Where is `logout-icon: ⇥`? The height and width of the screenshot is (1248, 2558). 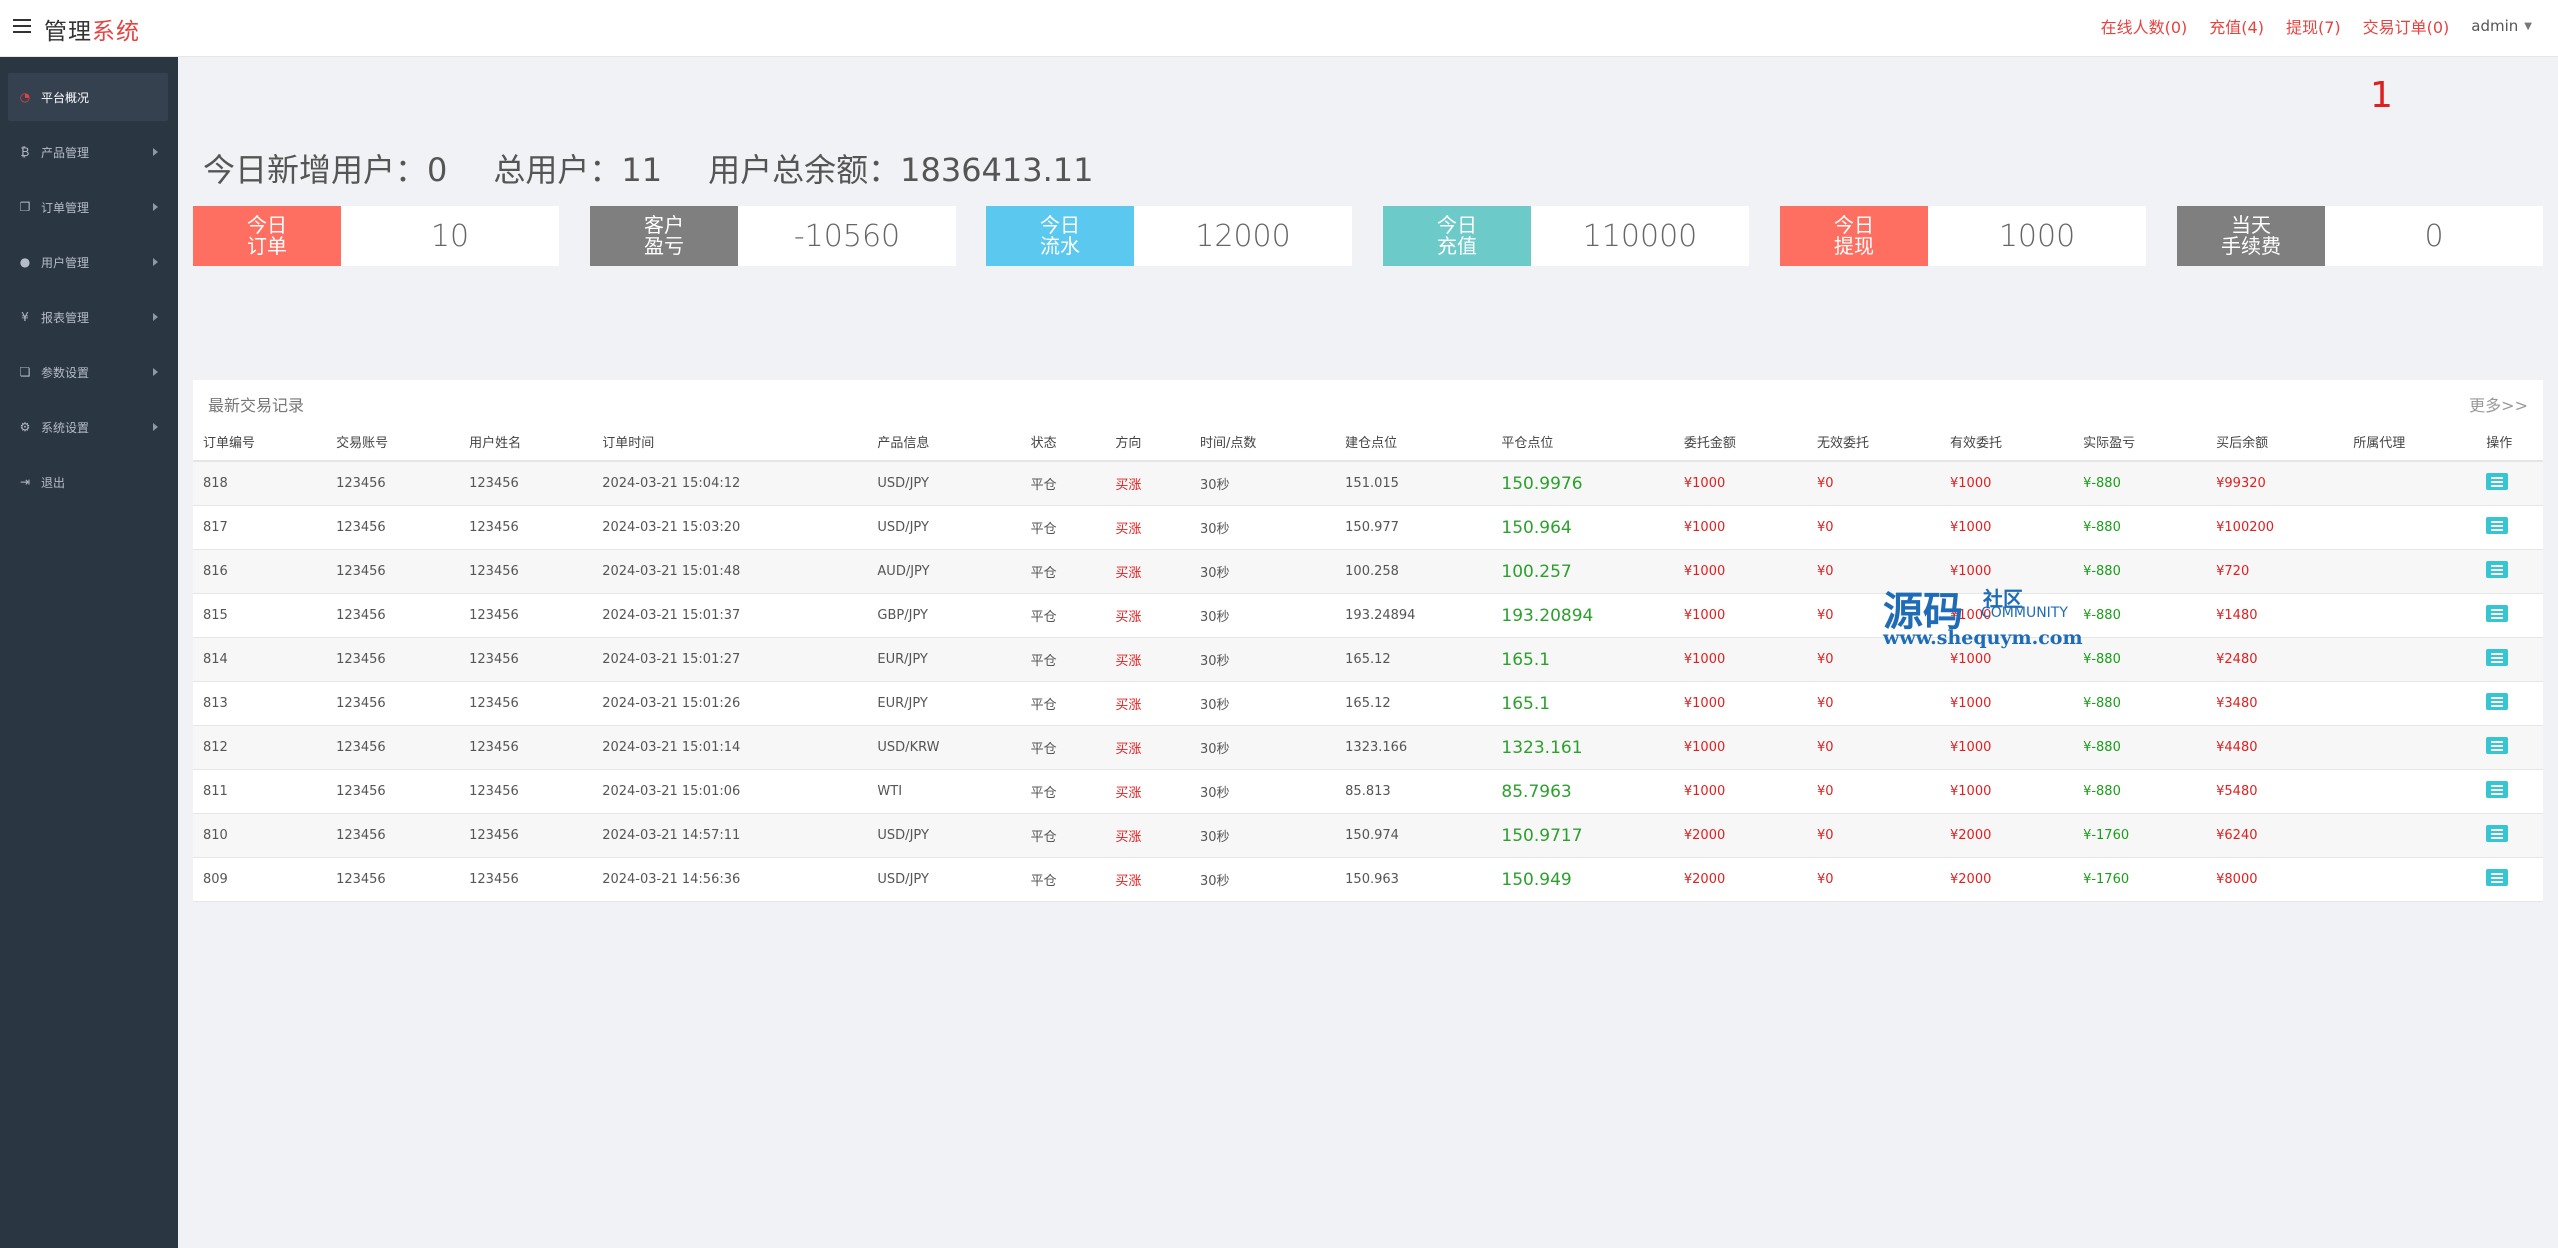
logout-icon: ⇥ is located at coordinates (25, 482).